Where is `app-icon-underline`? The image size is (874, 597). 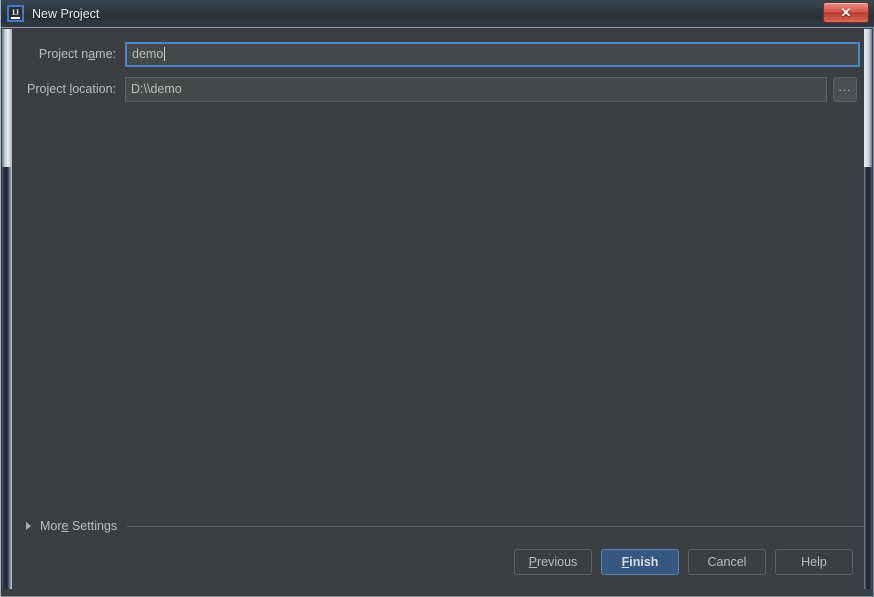 app-icon-underline is located at coordinates (15, 17).